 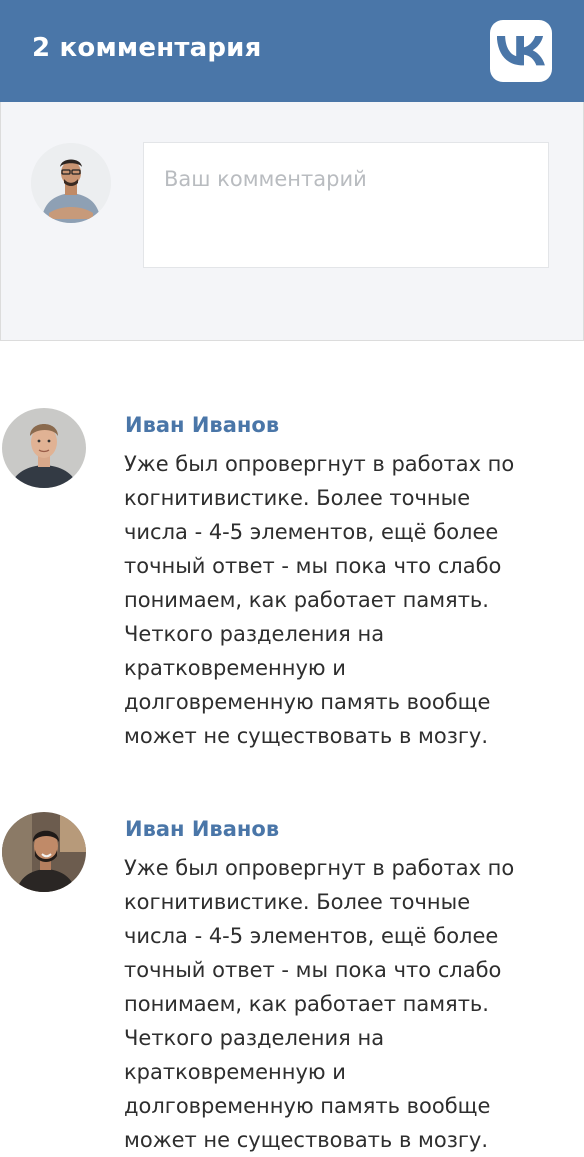 I want to click on comments-count-title: 2 комментария, so click(x=147, y=48).